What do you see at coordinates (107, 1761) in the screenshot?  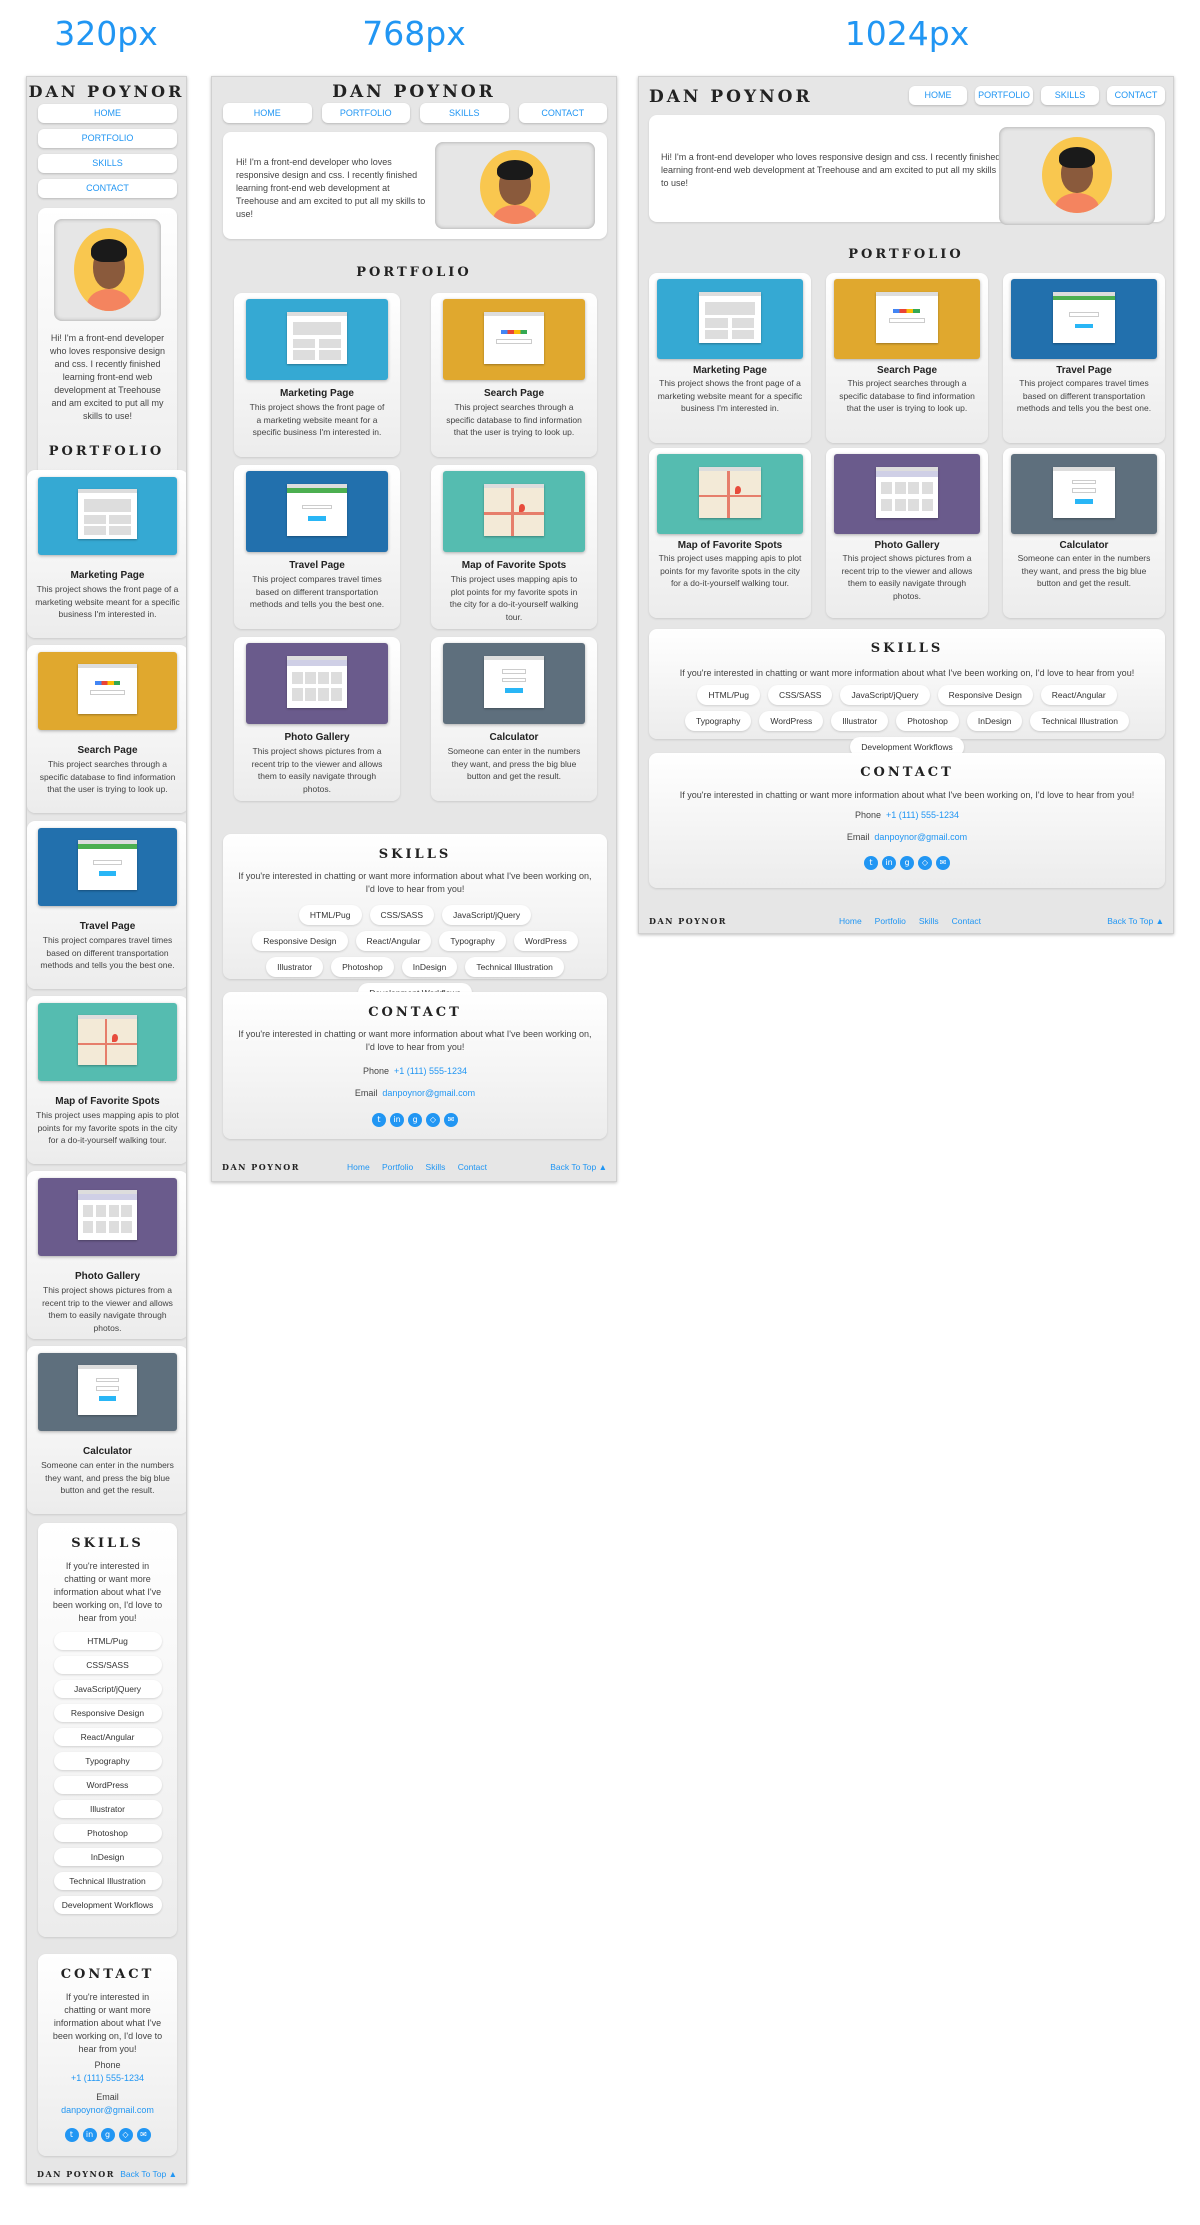 I see `skill-pill: Typography` at bounding box center [107, 1761].